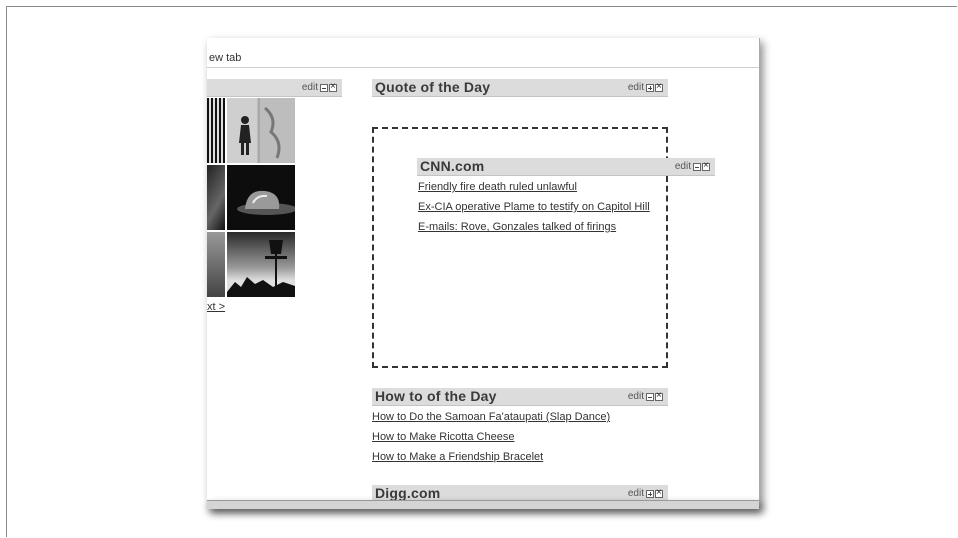 This screenshot has height=538, width=958. What do you see at coordinates (274, 88) in the screenshot?
I see `photo-widget-header: edit` at bounding box center [274, 88].